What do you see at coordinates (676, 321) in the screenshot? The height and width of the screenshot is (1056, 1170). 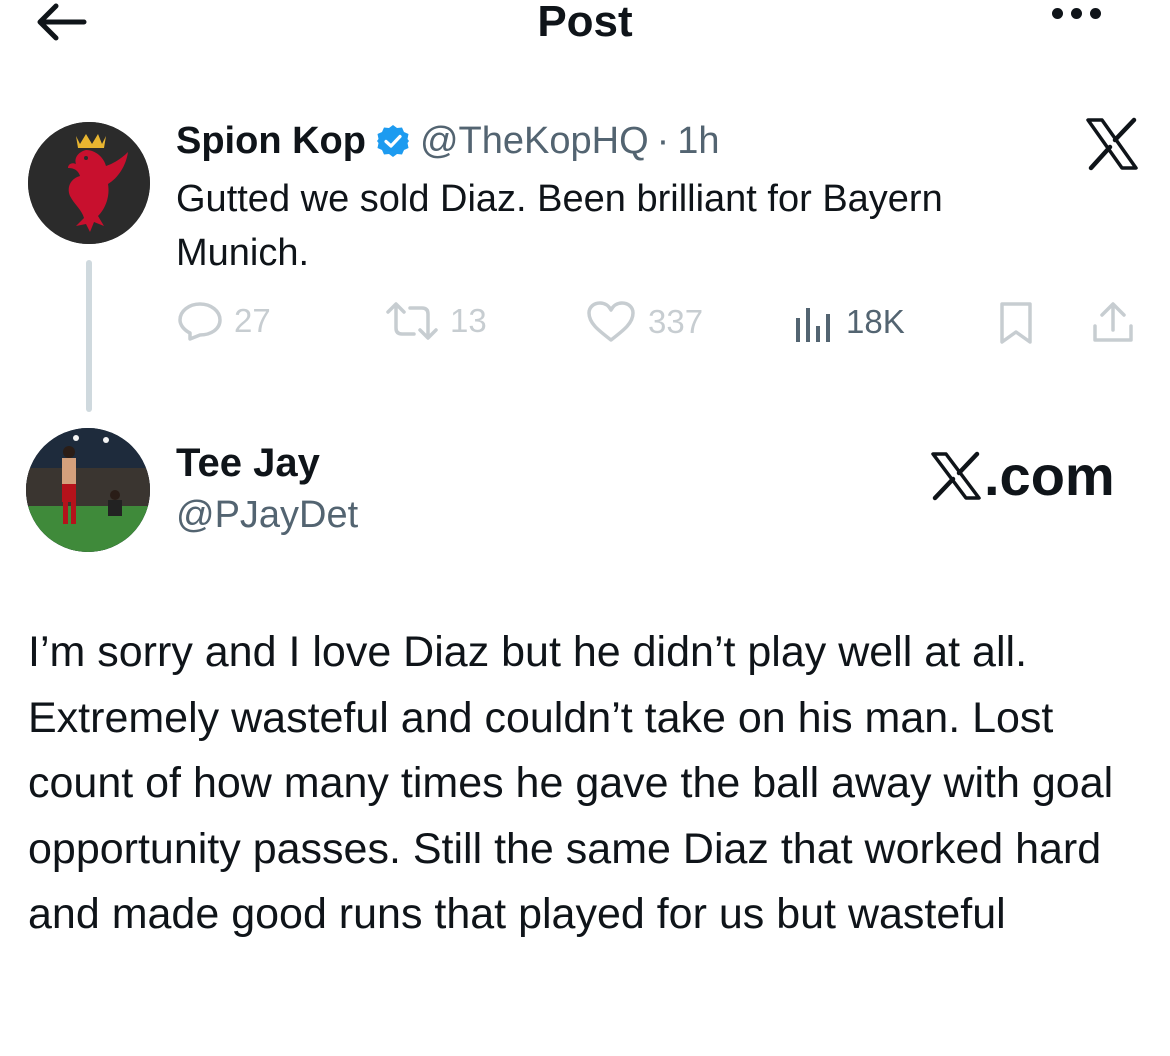 I see `like-count: 337` at bounding box center [676, 321].